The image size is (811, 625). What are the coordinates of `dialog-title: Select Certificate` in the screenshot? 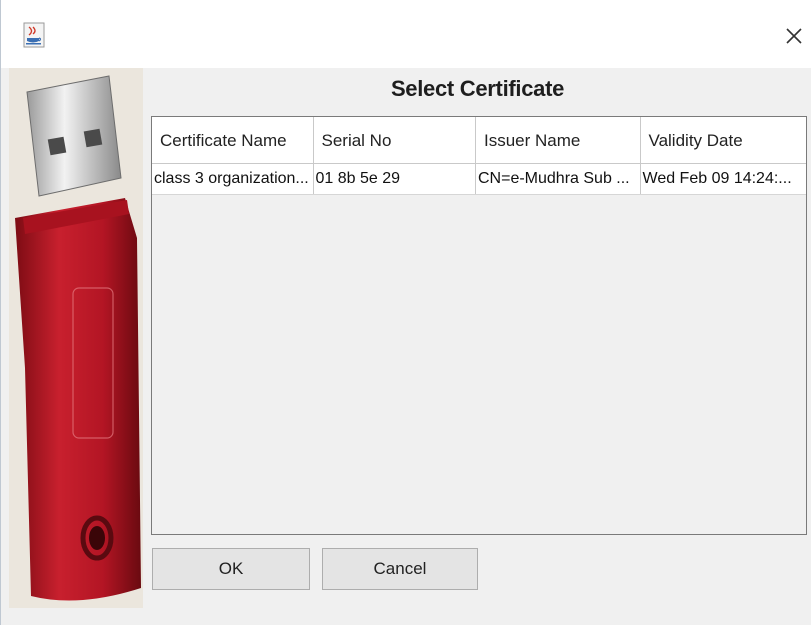 It's located at (477, 88).